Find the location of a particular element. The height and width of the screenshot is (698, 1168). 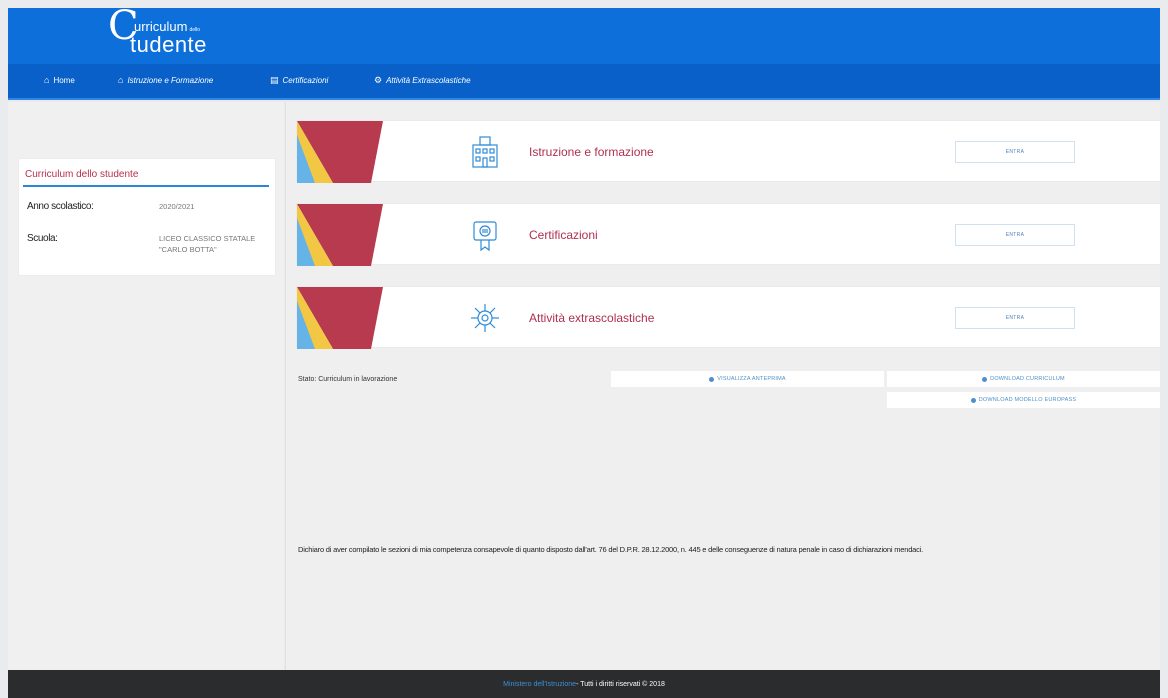

top-header: C urriculum dello tudente is located at coordinates (584, 35).